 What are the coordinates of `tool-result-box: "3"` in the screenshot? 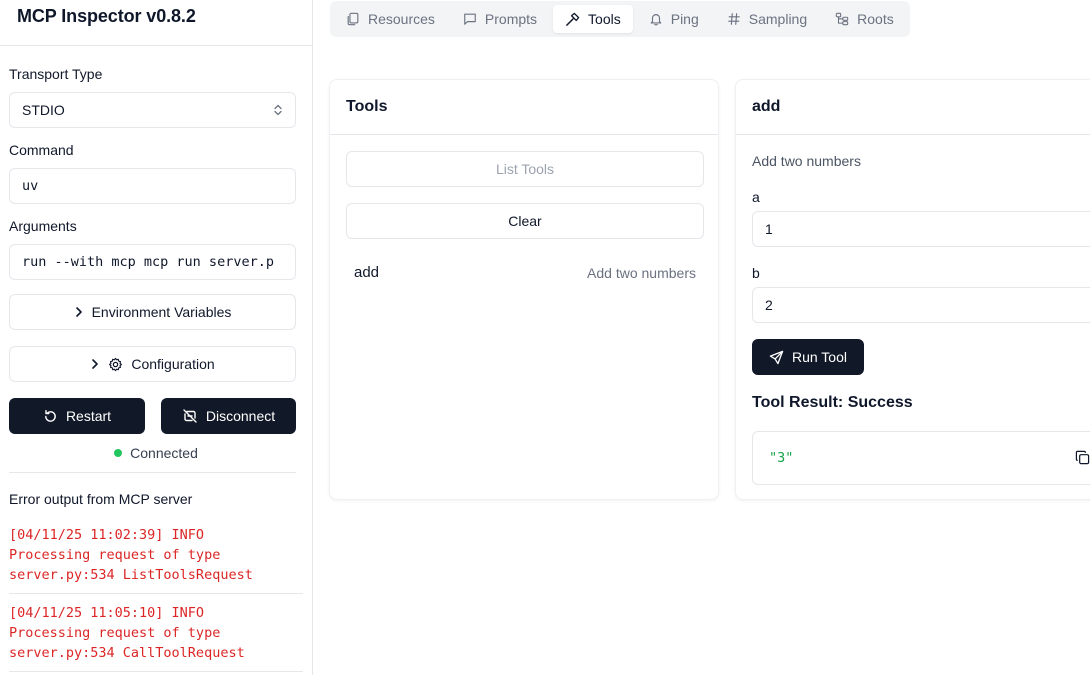 It's located at (921, 458).